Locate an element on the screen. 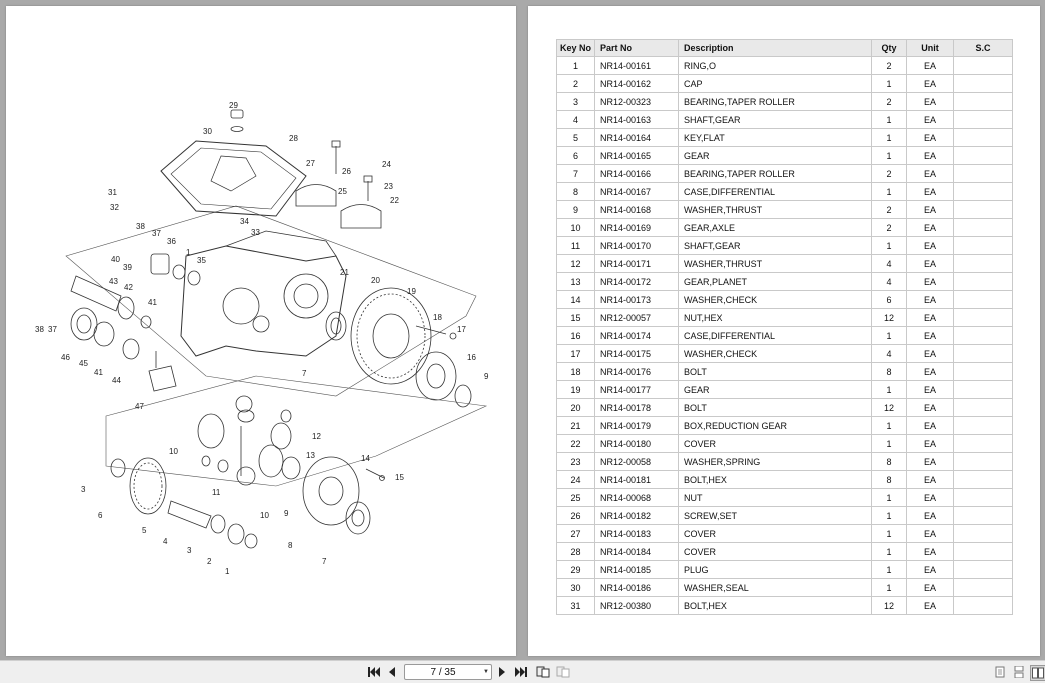  single-page-view-icon is located at coordinates (1000, 672).